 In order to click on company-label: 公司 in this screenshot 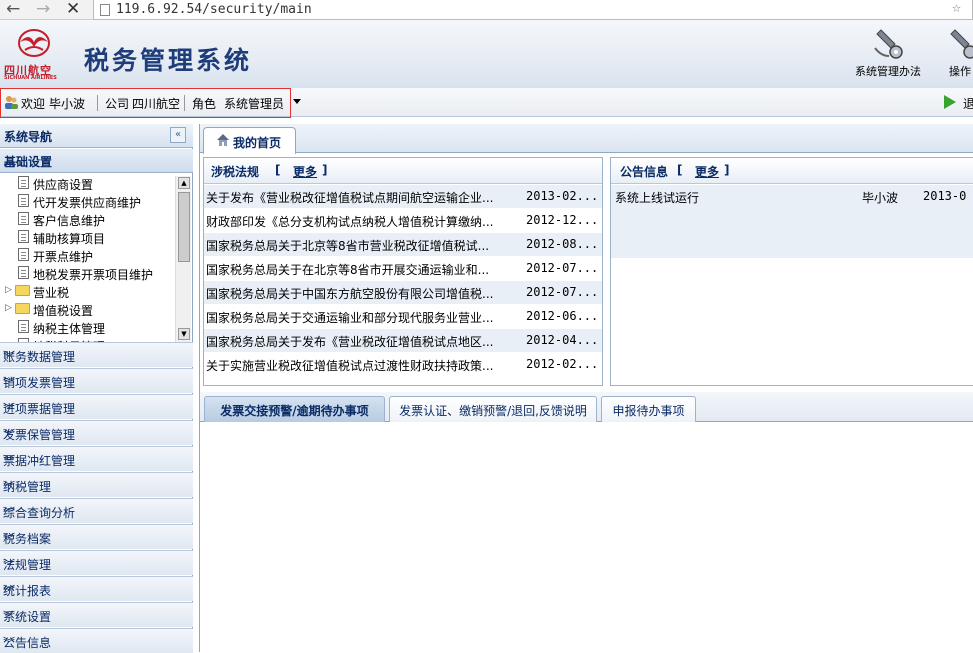, I will do `click(117, 104)`.